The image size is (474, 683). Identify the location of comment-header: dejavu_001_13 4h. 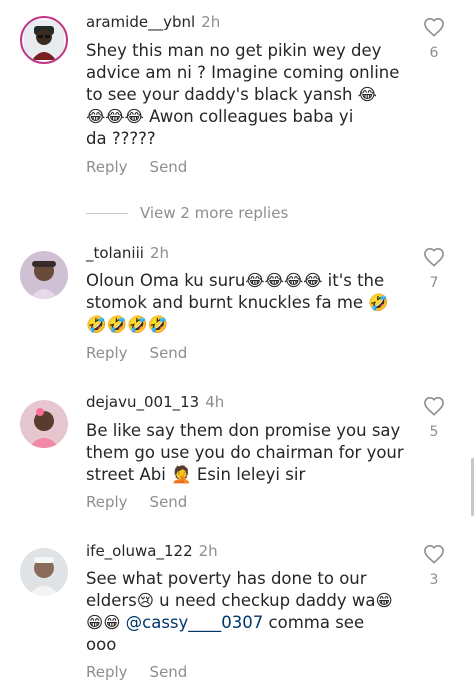
(155, 402).